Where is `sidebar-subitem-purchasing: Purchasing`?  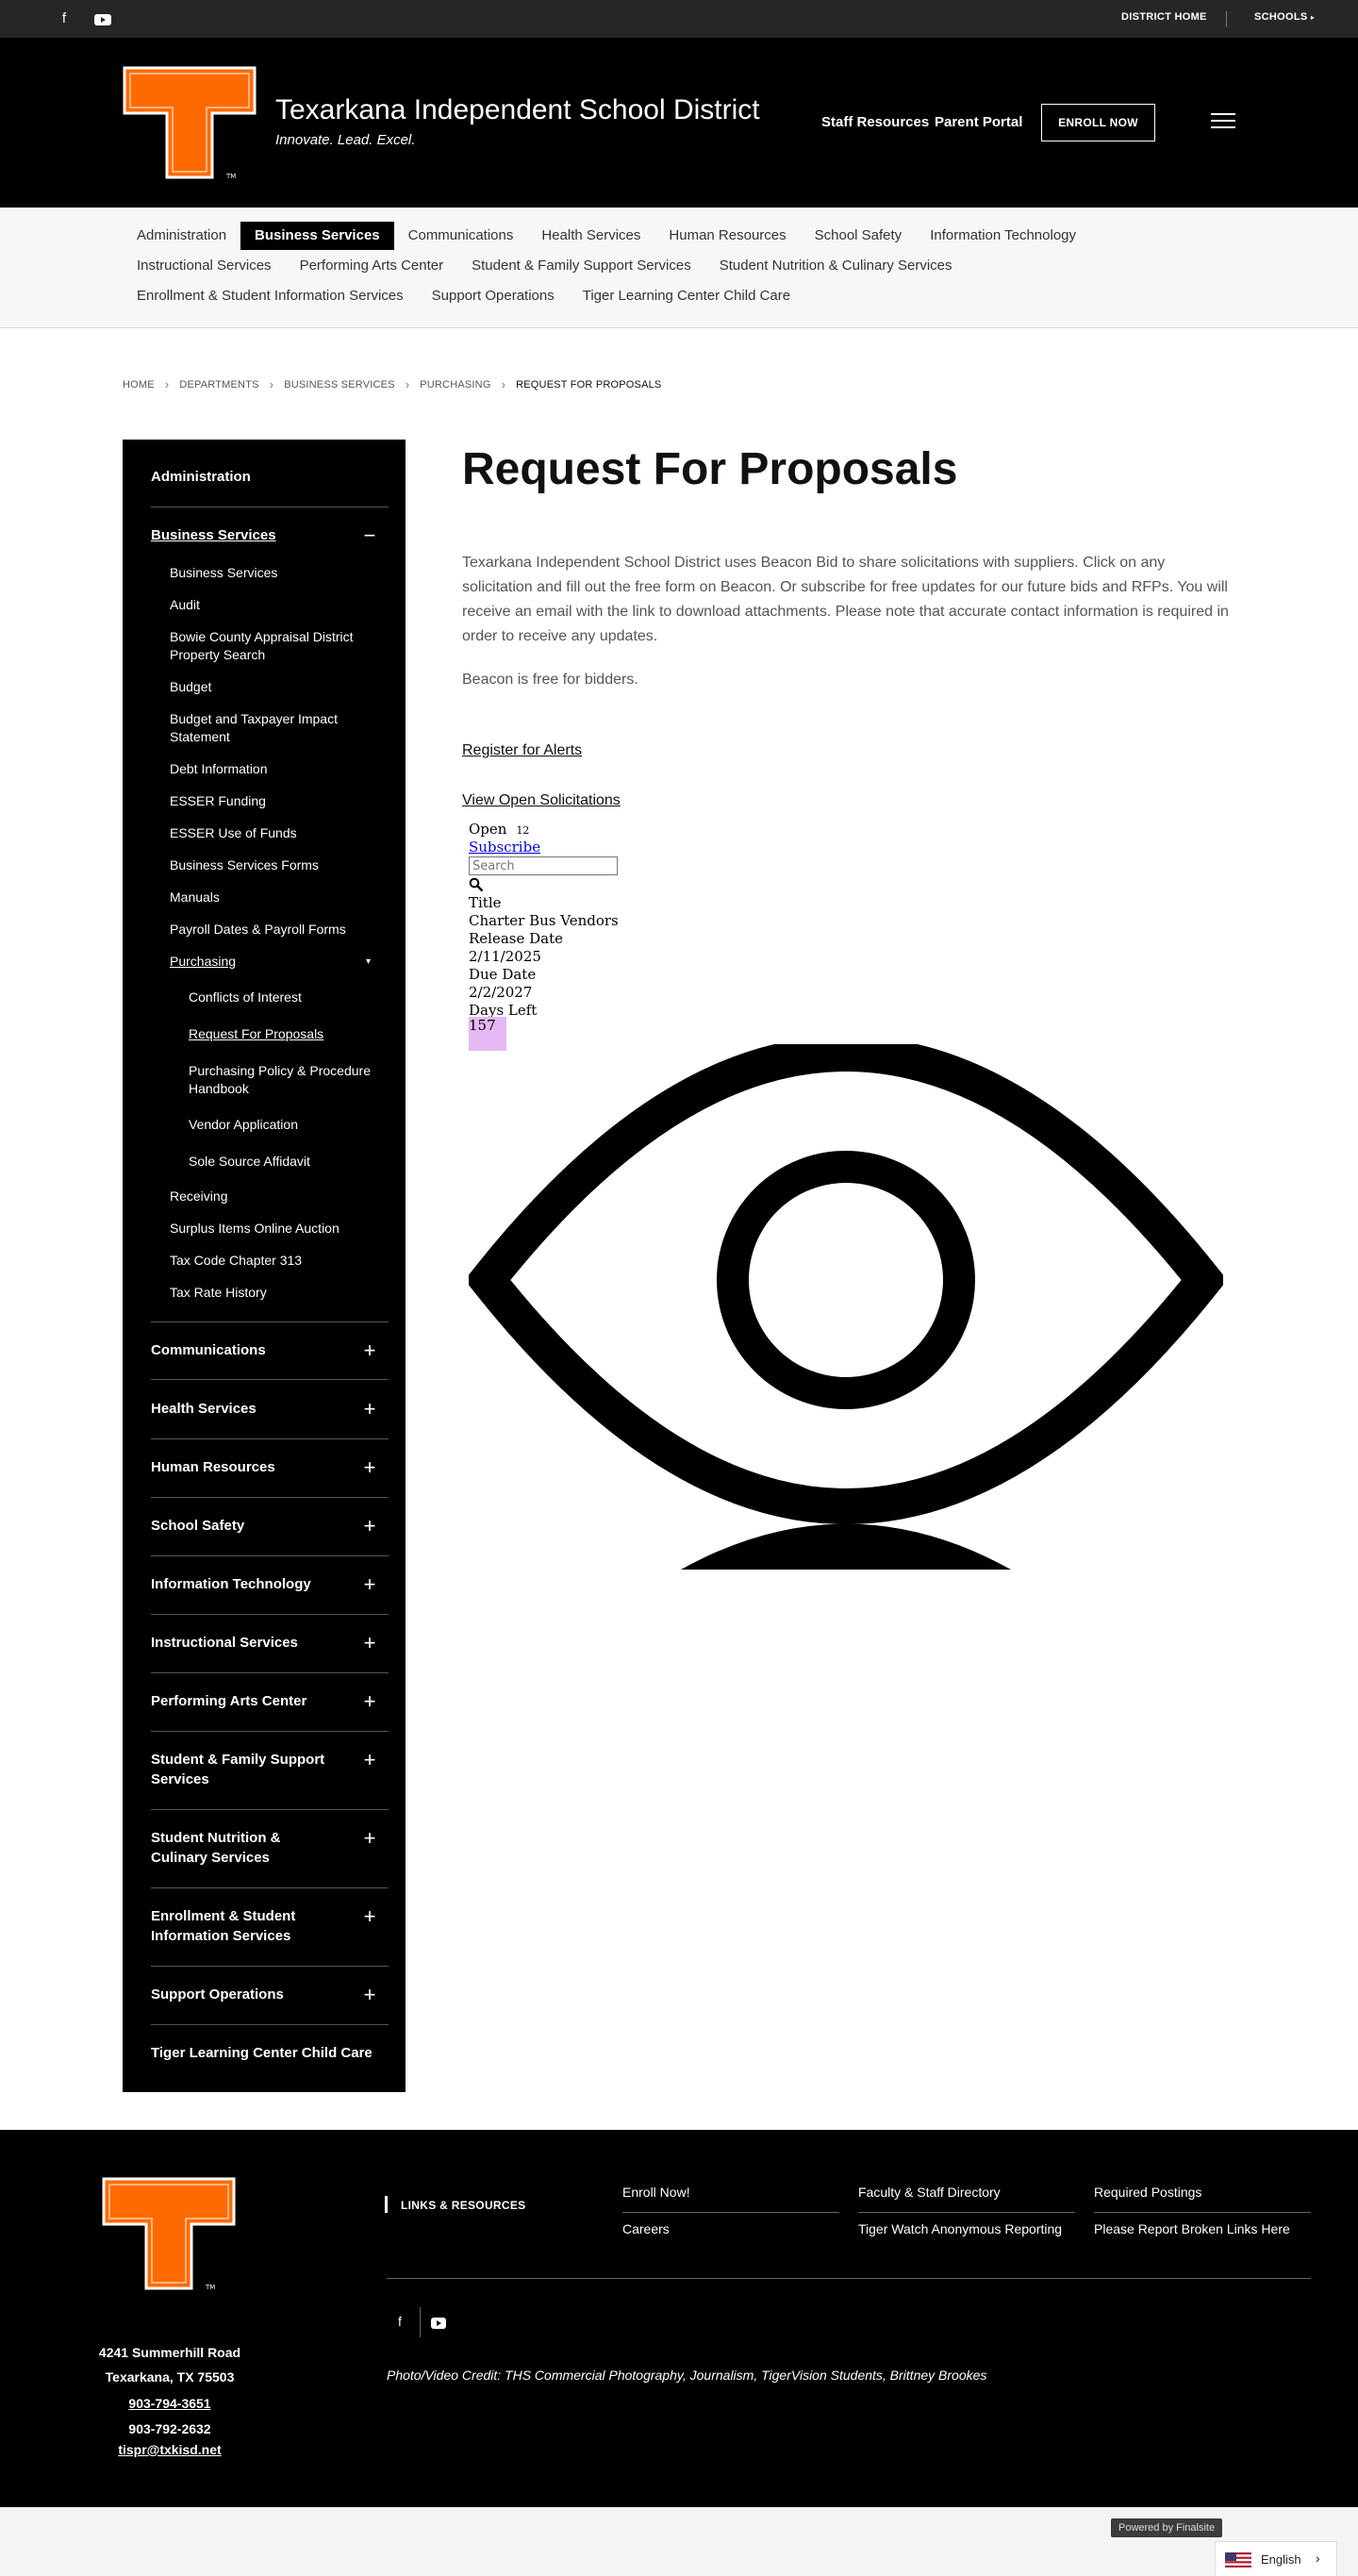
sidebar-subitem-purchasing: Purchasing is located at coordinates (269, 962).